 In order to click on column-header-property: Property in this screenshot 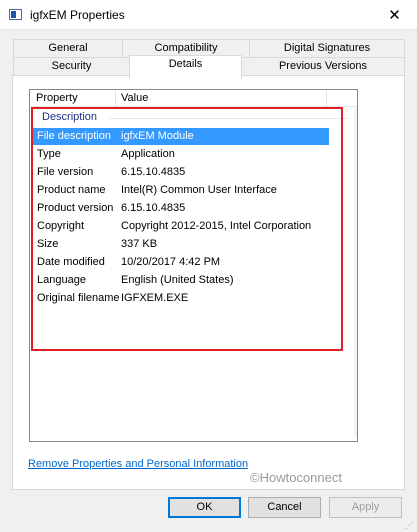, I will do `click(57, 98)`.